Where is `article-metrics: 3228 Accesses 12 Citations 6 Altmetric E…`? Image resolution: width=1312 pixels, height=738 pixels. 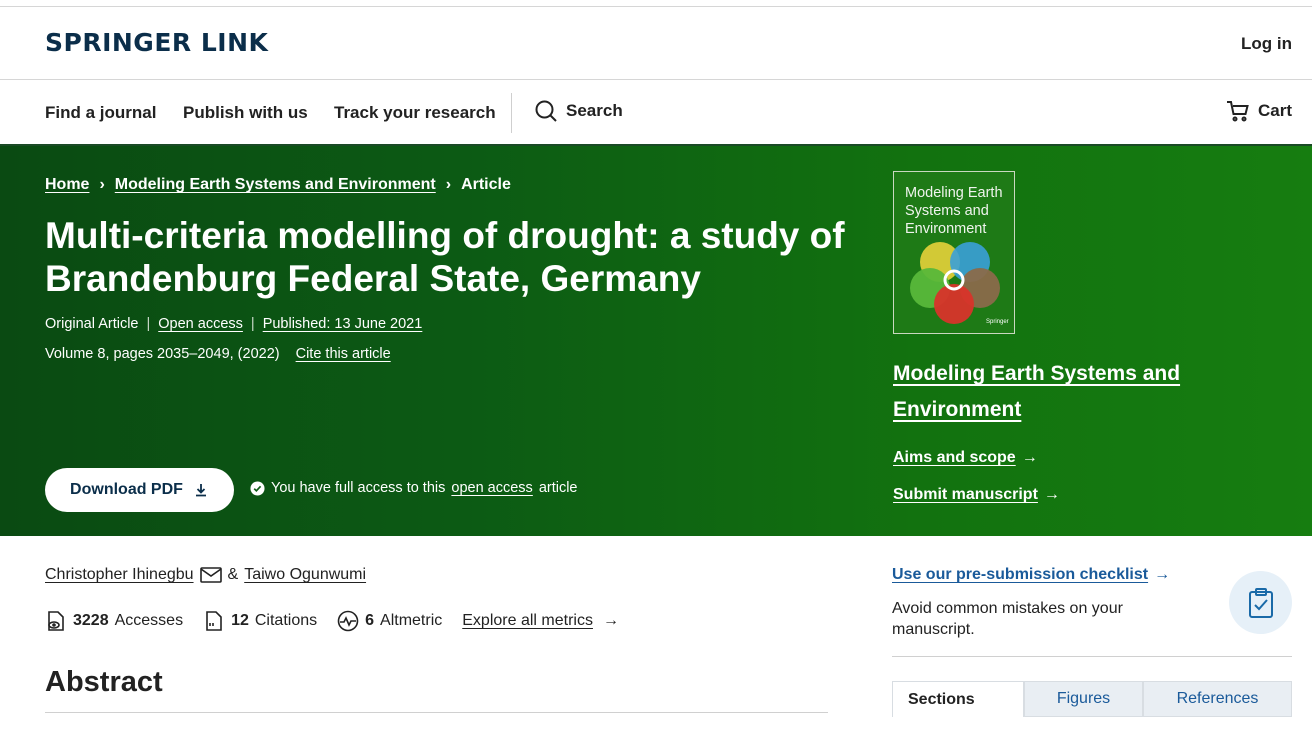
article-metrics: 3228 Accesses 12 Citations 6 Altmetric E… is located at coordinates (332, 621).